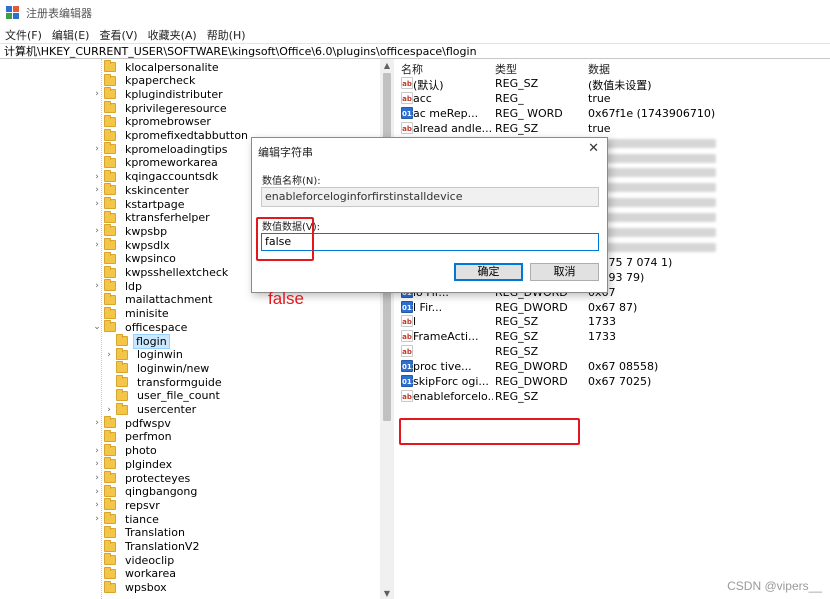  What do you see at coordinates (157, 67) in the screenshot?
I see `tree-item: klocalpersonalite` at bounding box center [157, 67].